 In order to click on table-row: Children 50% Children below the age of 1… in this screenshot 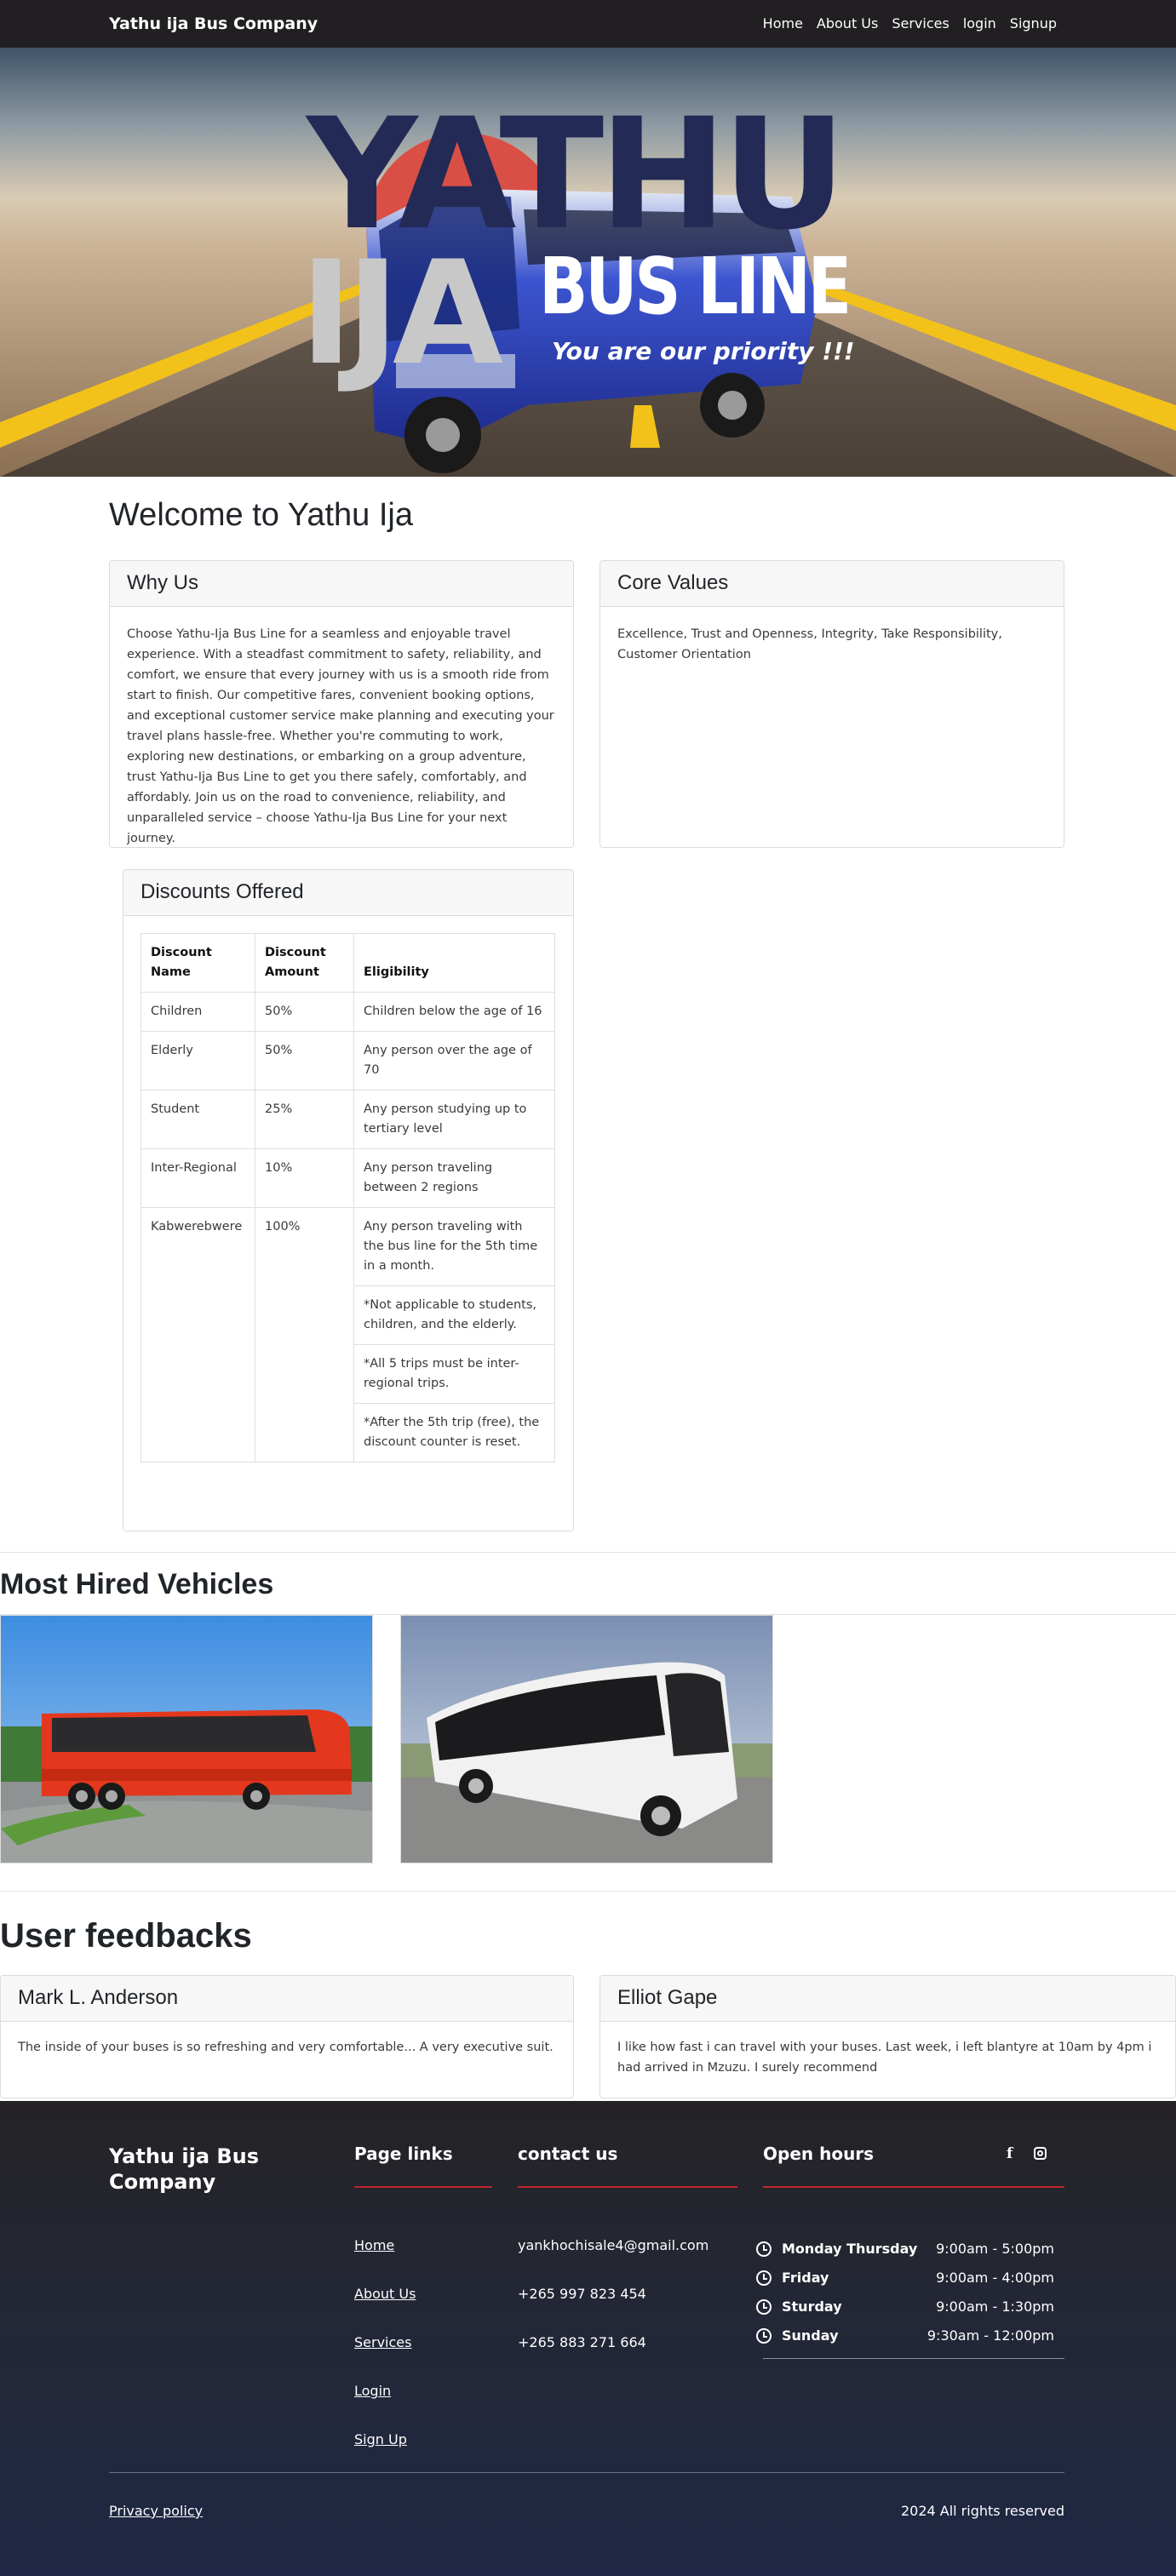, I will do `click(348, 1012)`.